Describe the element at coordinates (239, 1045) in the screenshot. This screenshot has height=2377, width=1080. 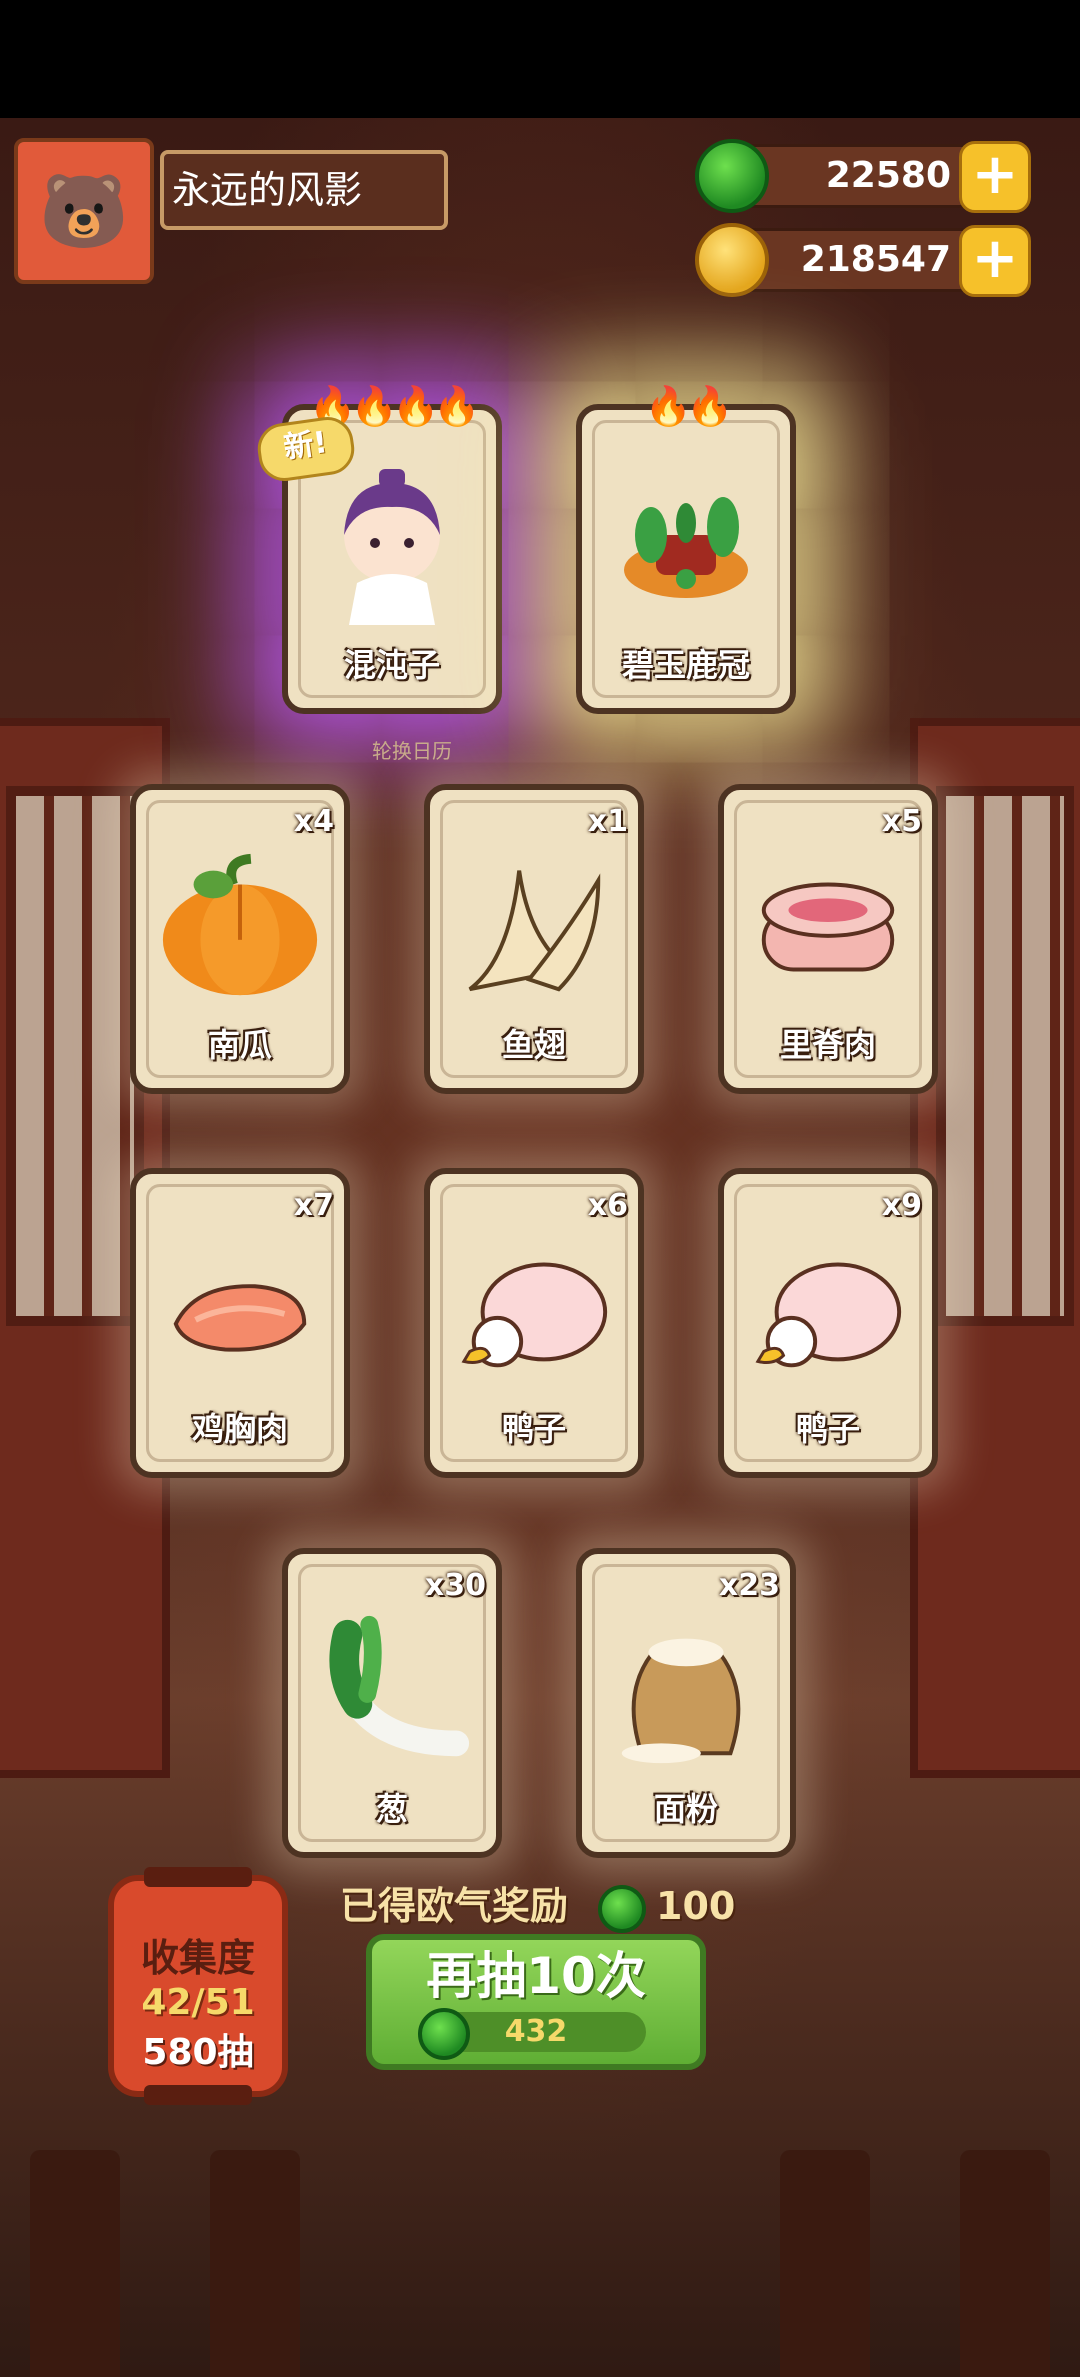
I see `card-label: 南瓜` at that location.